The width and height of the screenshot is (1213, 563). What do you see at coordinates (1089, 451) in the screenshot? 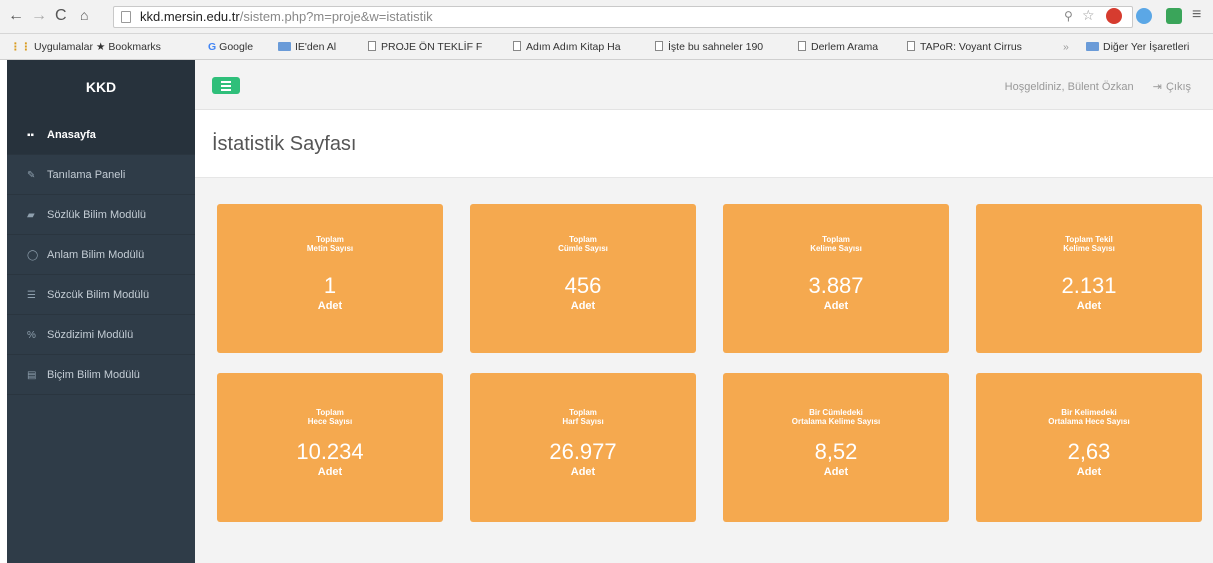
I see `stat-value: 2,63` at bounding box center [1089, 451].